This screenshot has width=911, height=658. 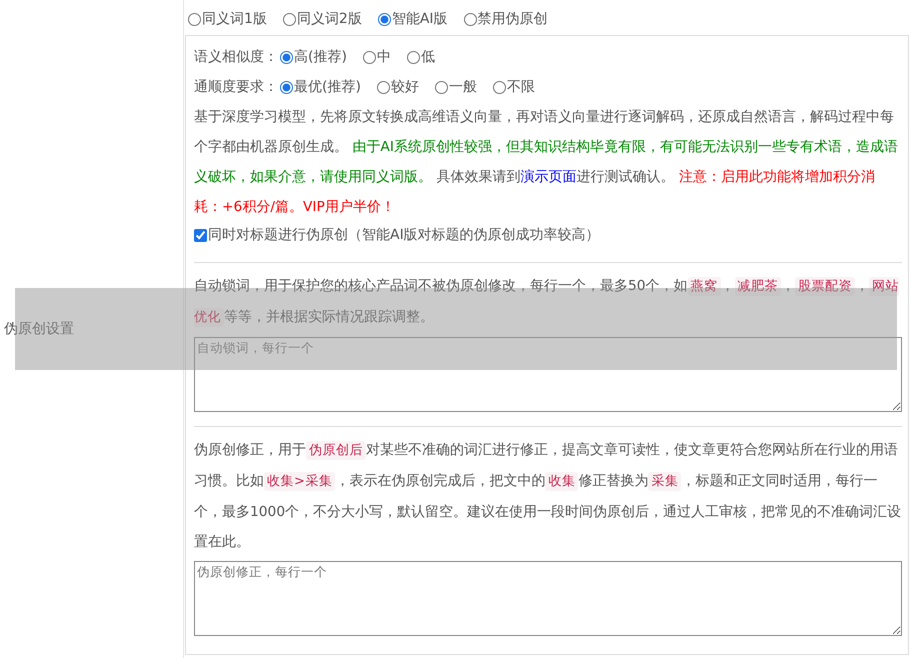 What do you see at coordinates (200, 235) in the screenshot?
I see `title-checkbox` at bounding box center [200, 235].